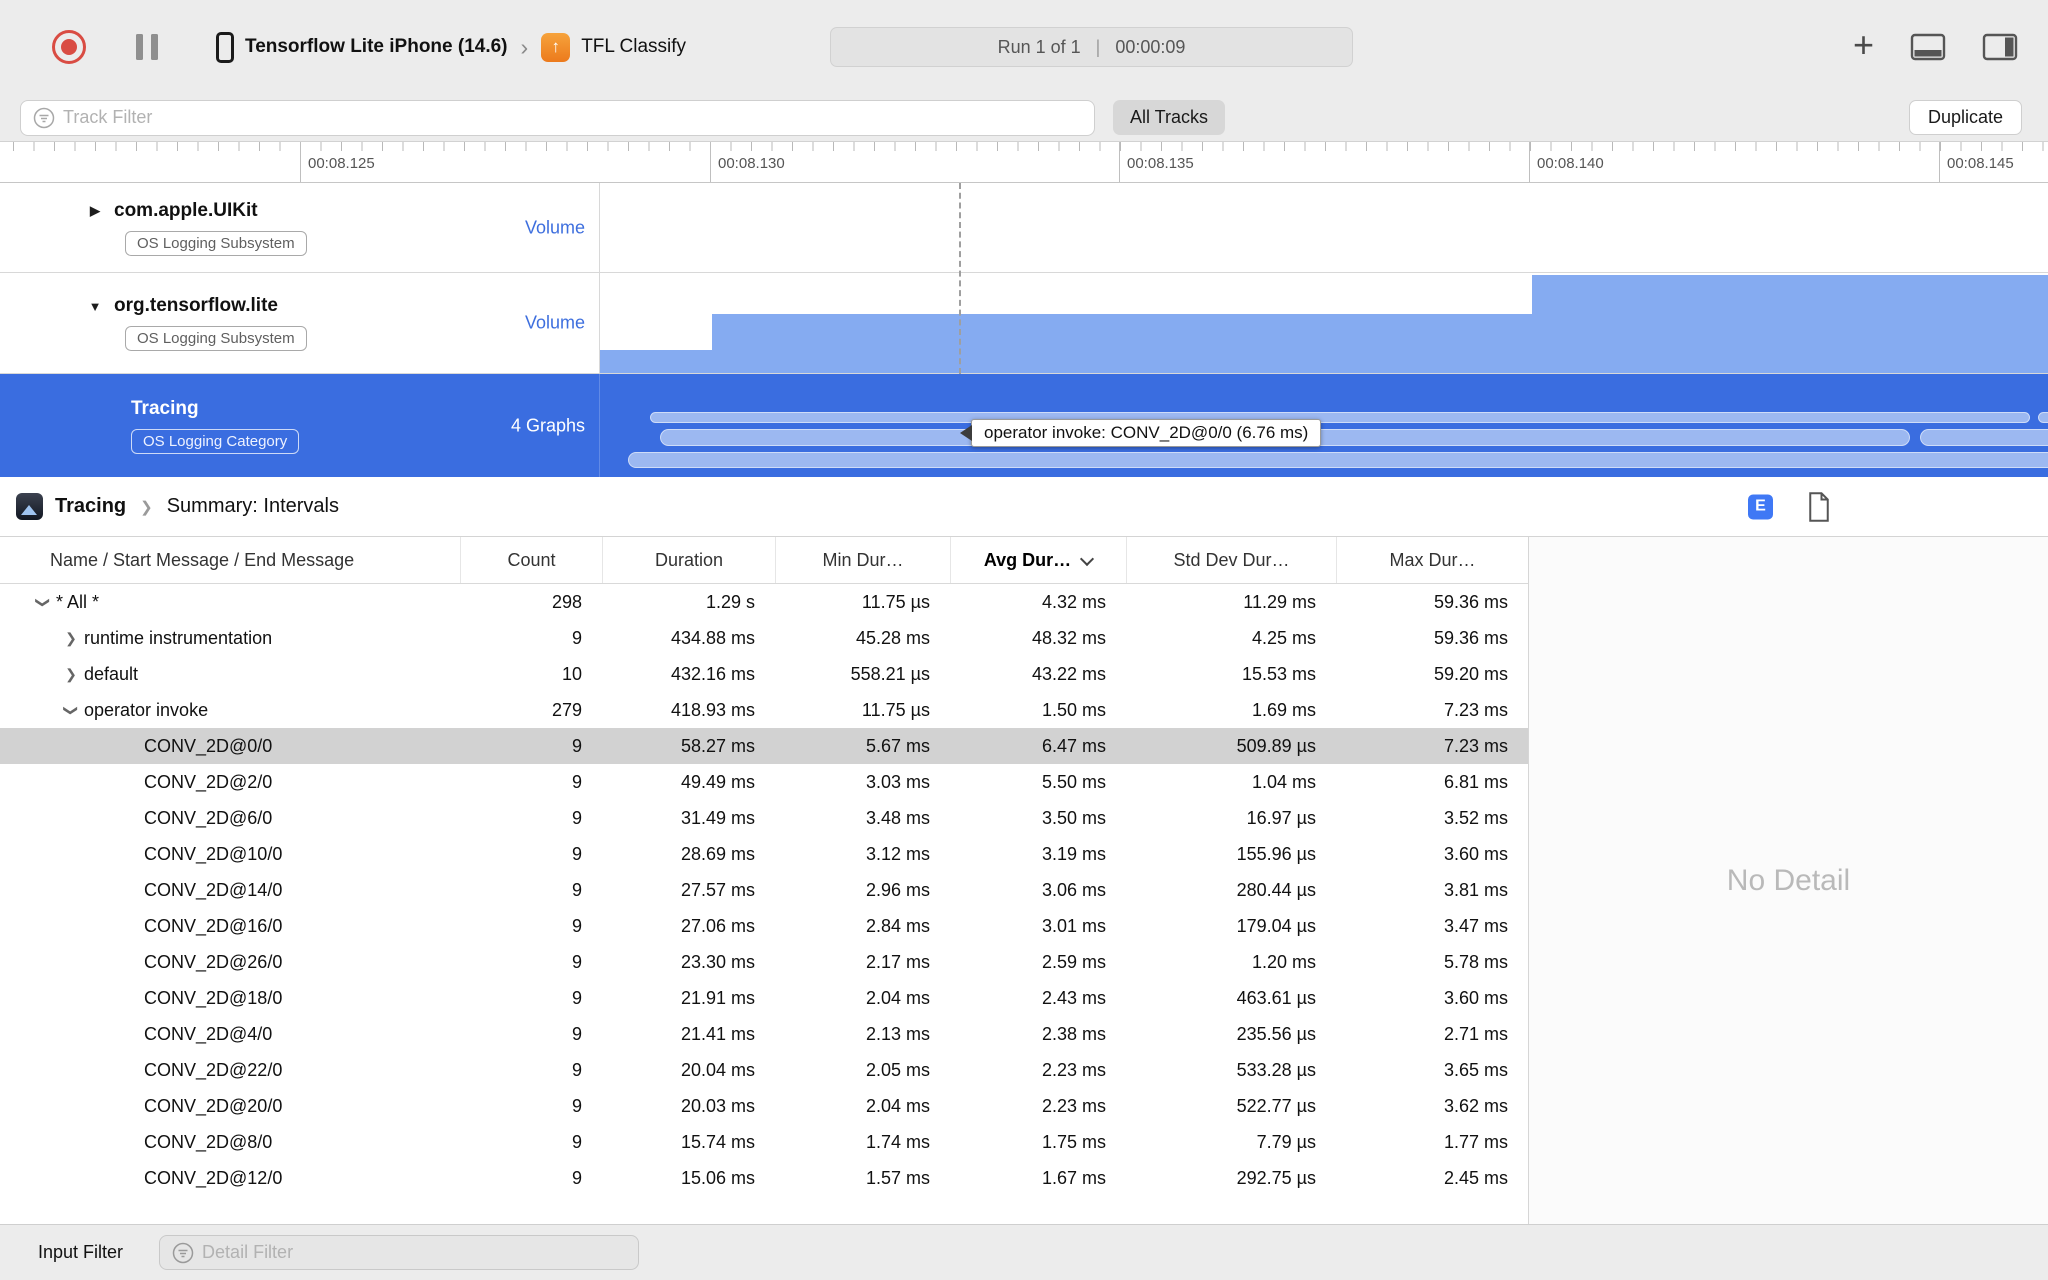 The image size is (2048, 1280). What do you see at coordinates (1087, 560) in the screenshot?
I see `sort-descending-icon` at bounding box center [1087, 560].